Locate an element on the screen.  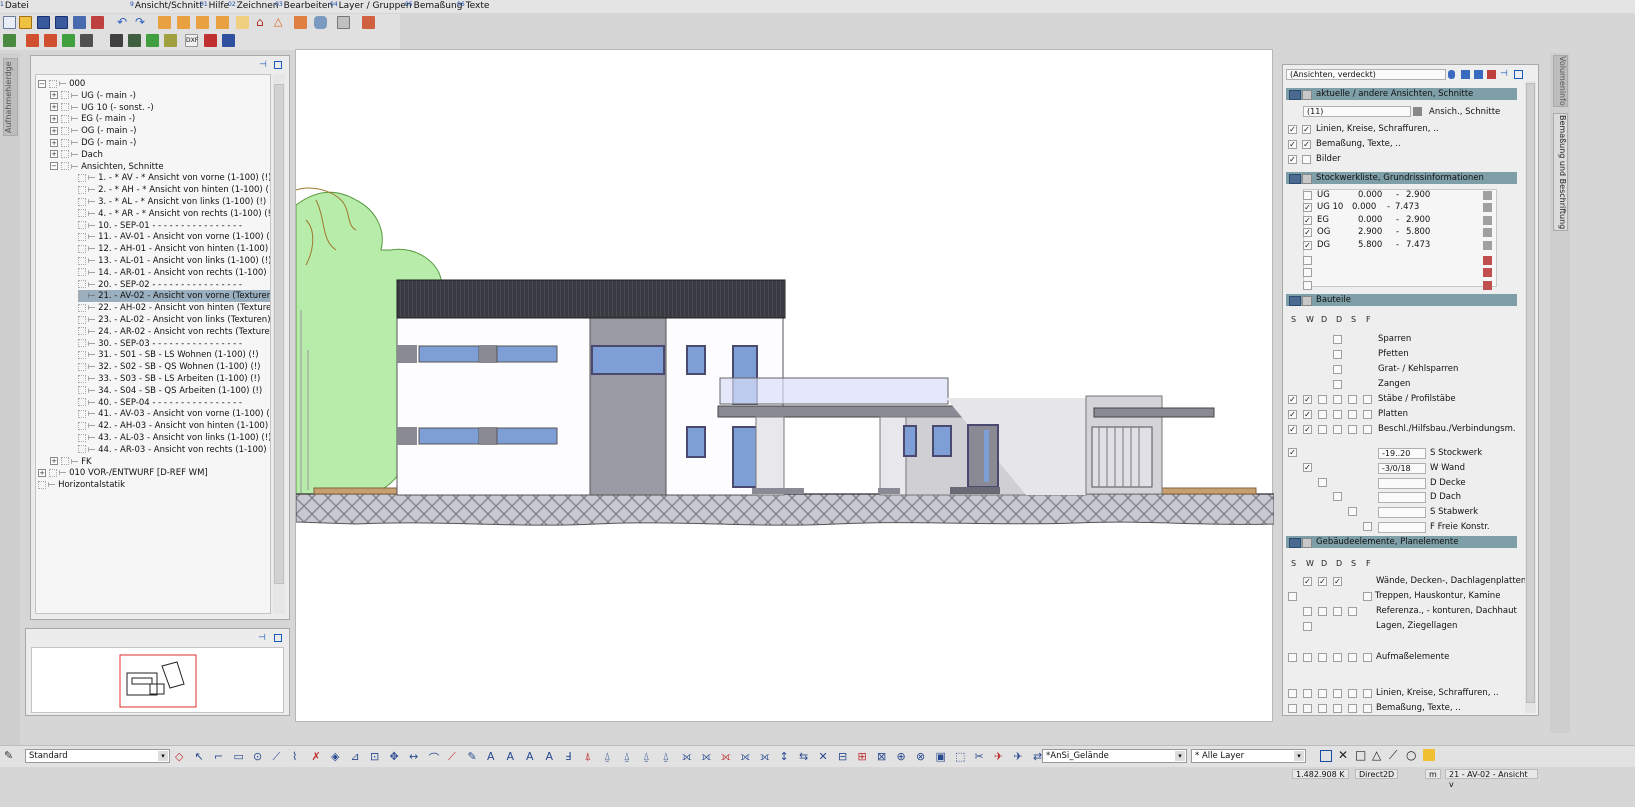
printer-icon is located at coordinates (86, 40).